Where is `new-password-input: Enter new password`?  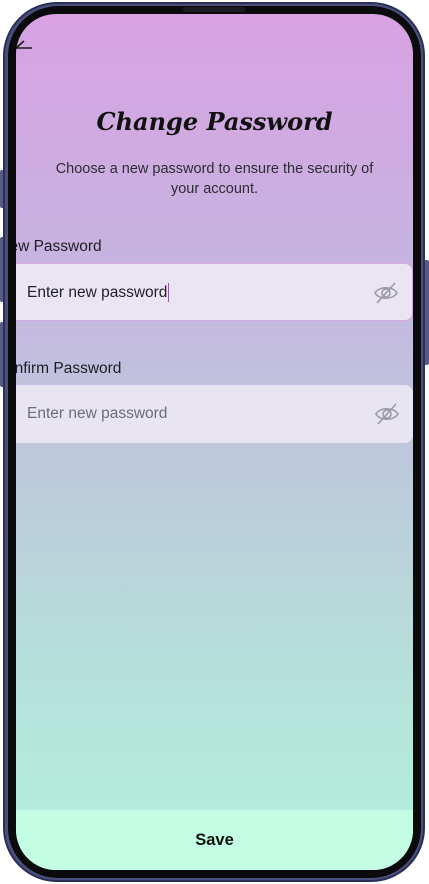
new-password-input: Enter new password is located at coordinates (98, 293).